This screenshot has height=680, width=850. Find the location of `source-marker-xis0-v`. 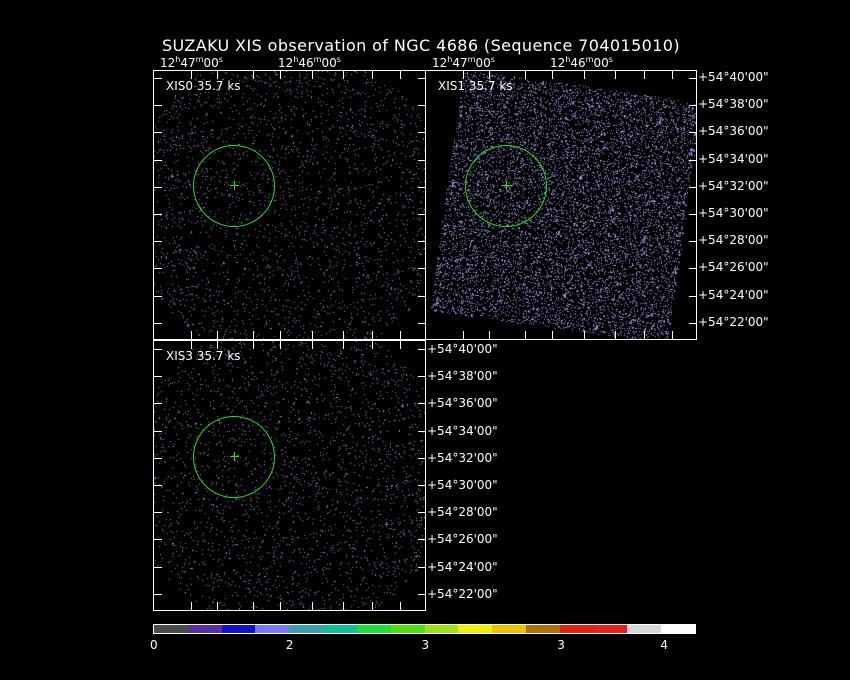

source-marker-xis0-v is located at coordinates (234, 185).